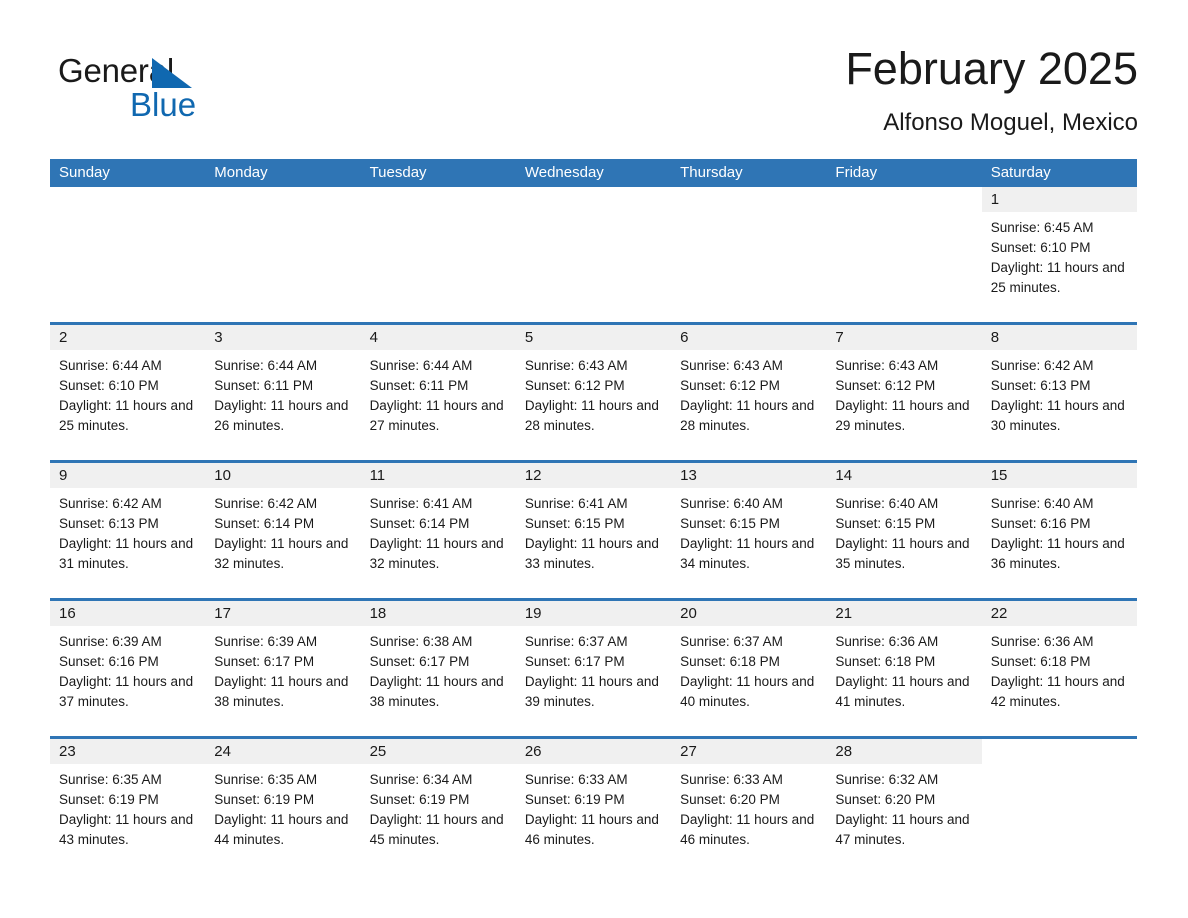  I want to click on weekday-header-saturday: Saturday, so click(1020, 172).